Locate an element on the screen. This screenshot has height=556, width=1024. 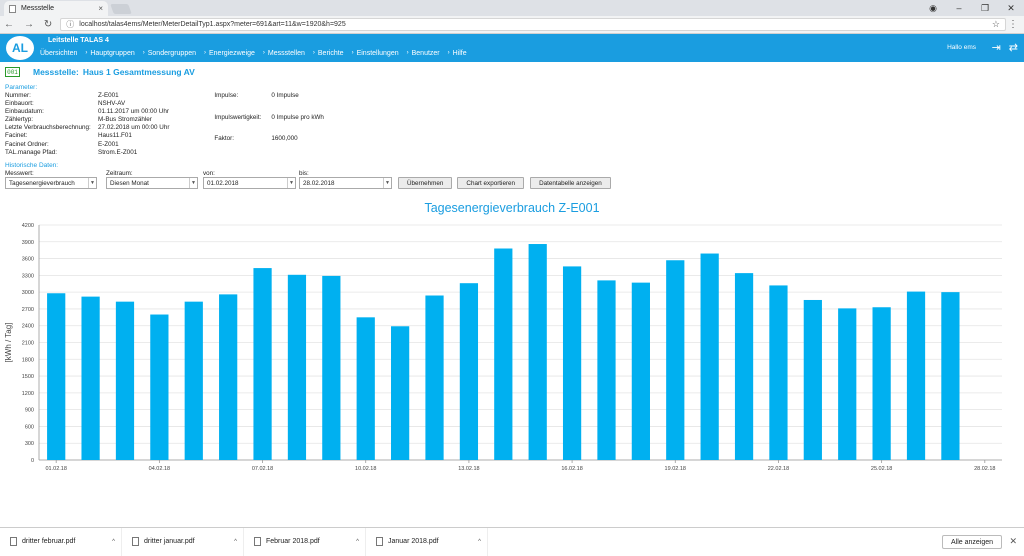
messwert-select: Tagesenergieverbrauch ▼ is located at coordinates (51, 183).